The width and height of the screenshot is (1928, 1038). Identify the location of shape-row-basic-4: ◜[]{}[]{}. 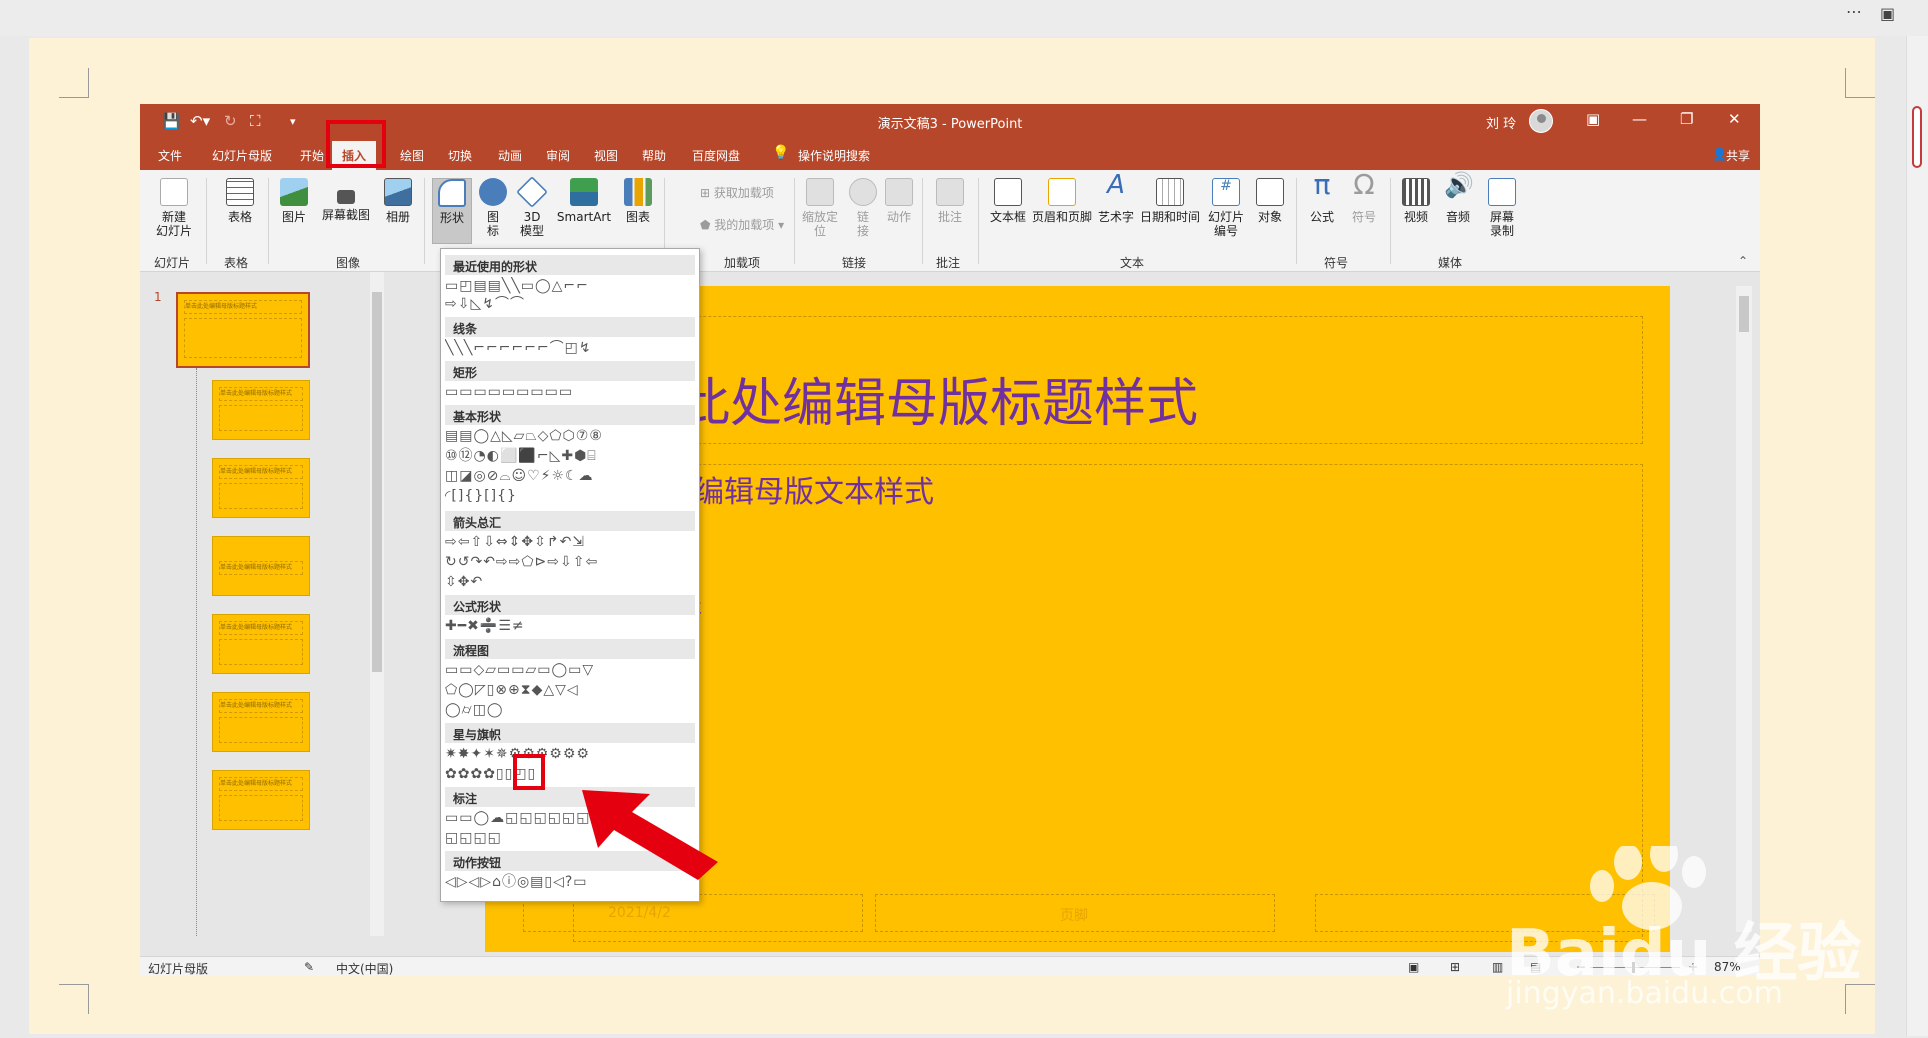
(570, 496).